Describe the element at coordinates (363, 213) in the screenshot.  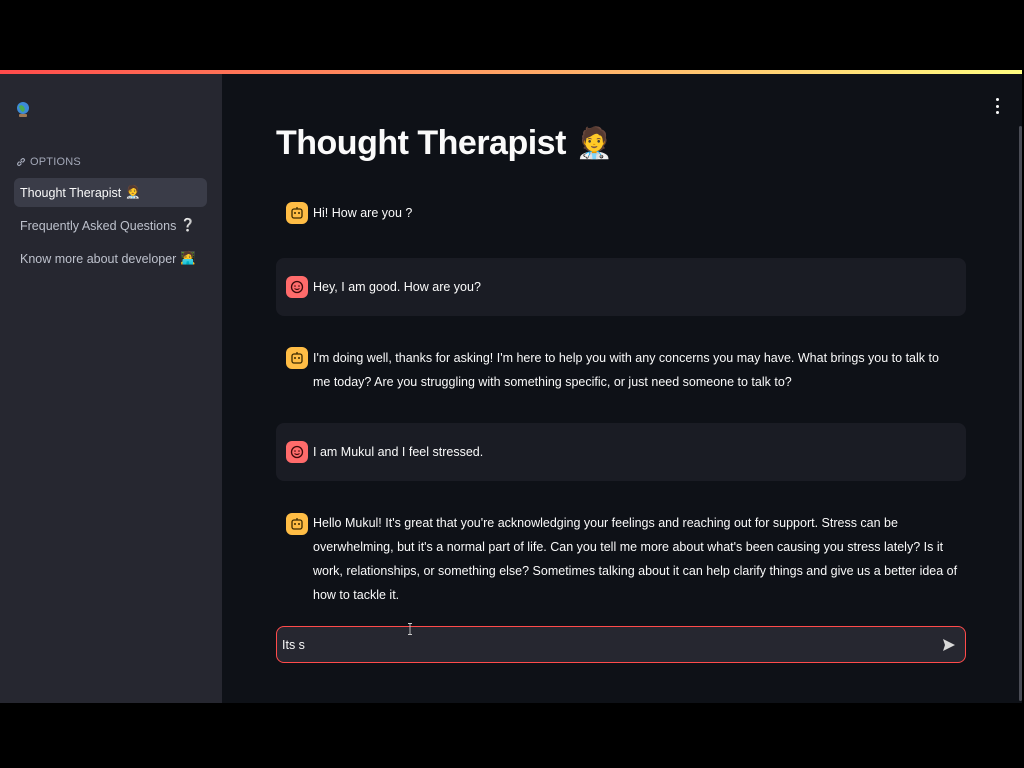
I see `message-text: Hi! How are you ?` at that location.